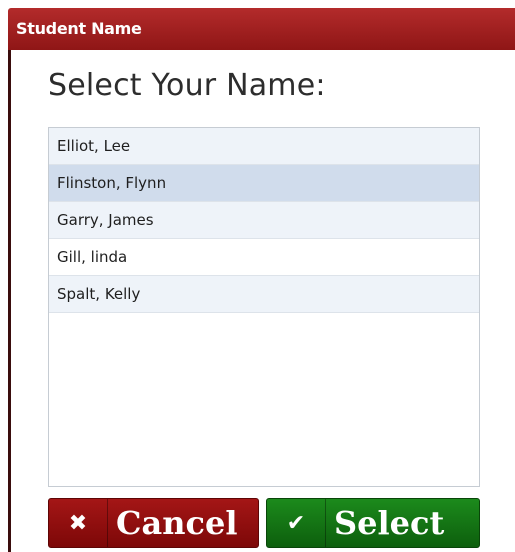  What do you see at coordinates (264, 146) in the screenshot?
I see `list-item: Elliot, Lee` at bounding box center [264, 146].